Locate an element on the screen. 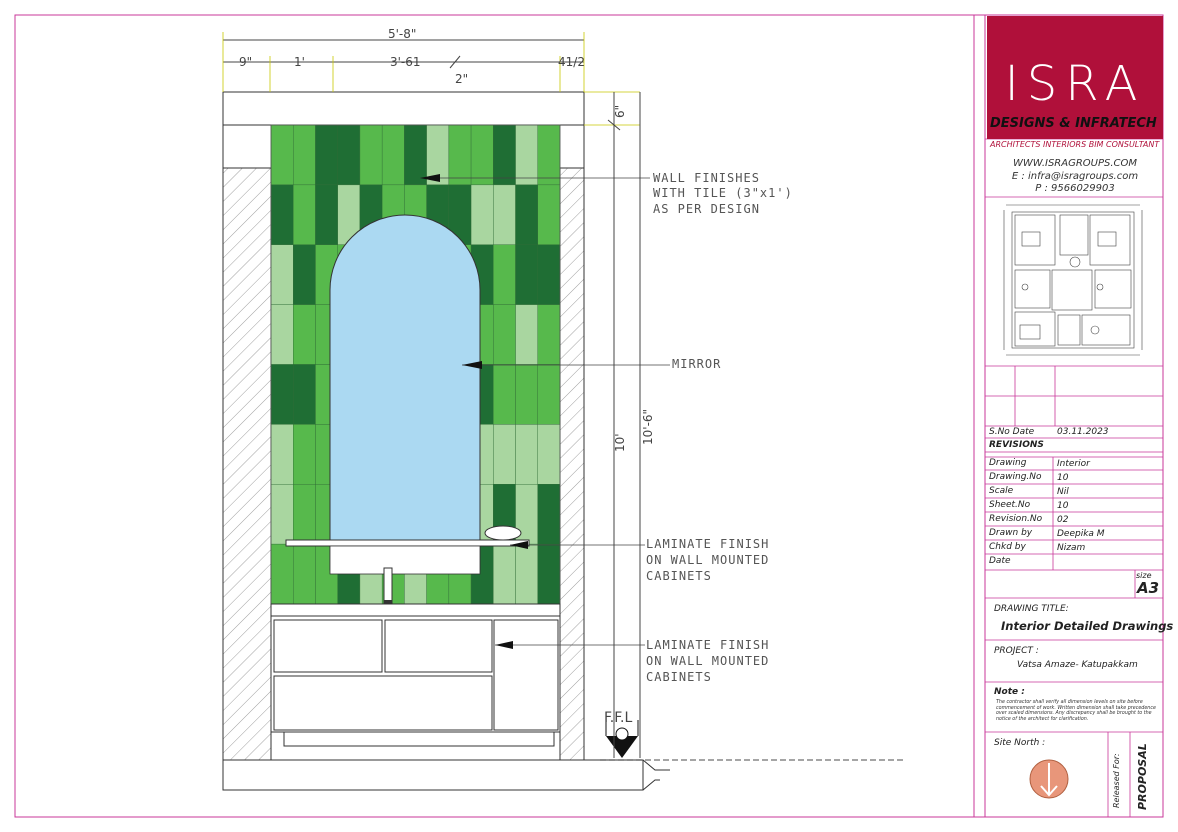 This screenshot has width=1178, height=832. note-wall-finish-1: WALL FINISHES is located at coordinates (706, 178).